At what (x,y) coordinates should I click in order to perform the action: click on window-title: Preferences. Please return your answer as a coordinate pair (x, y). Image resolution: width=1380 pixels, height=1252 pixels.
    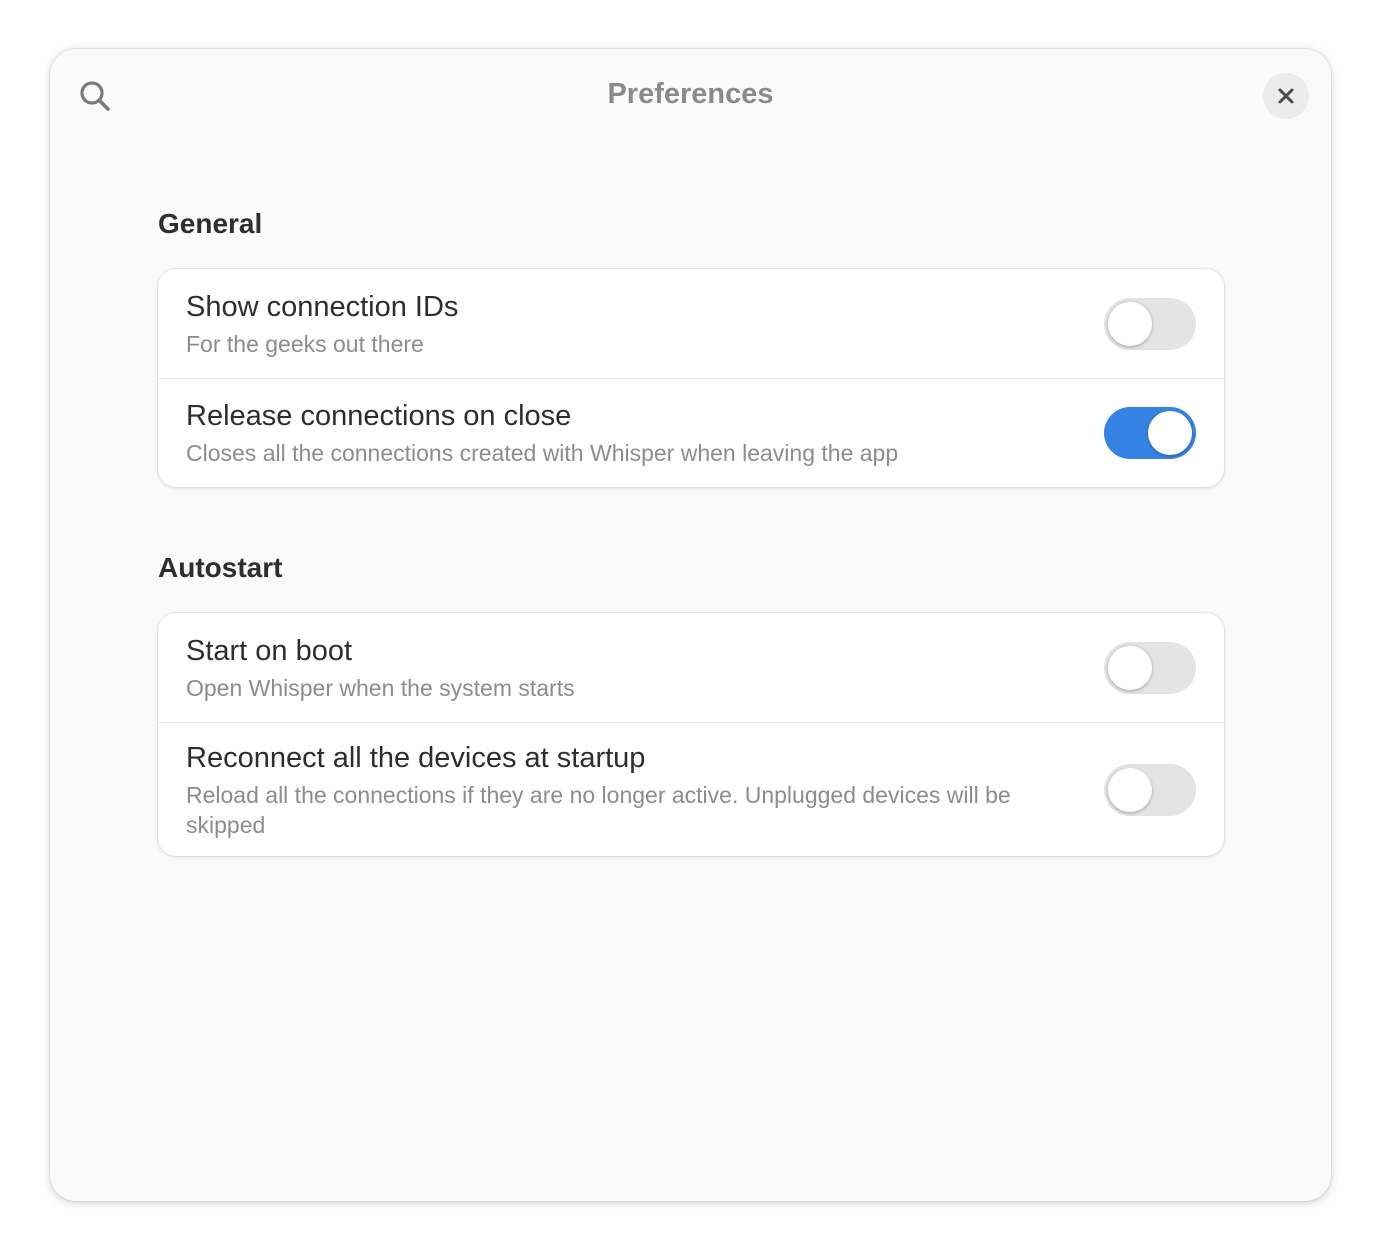
    Looking at the image, I should click on (690, 94).